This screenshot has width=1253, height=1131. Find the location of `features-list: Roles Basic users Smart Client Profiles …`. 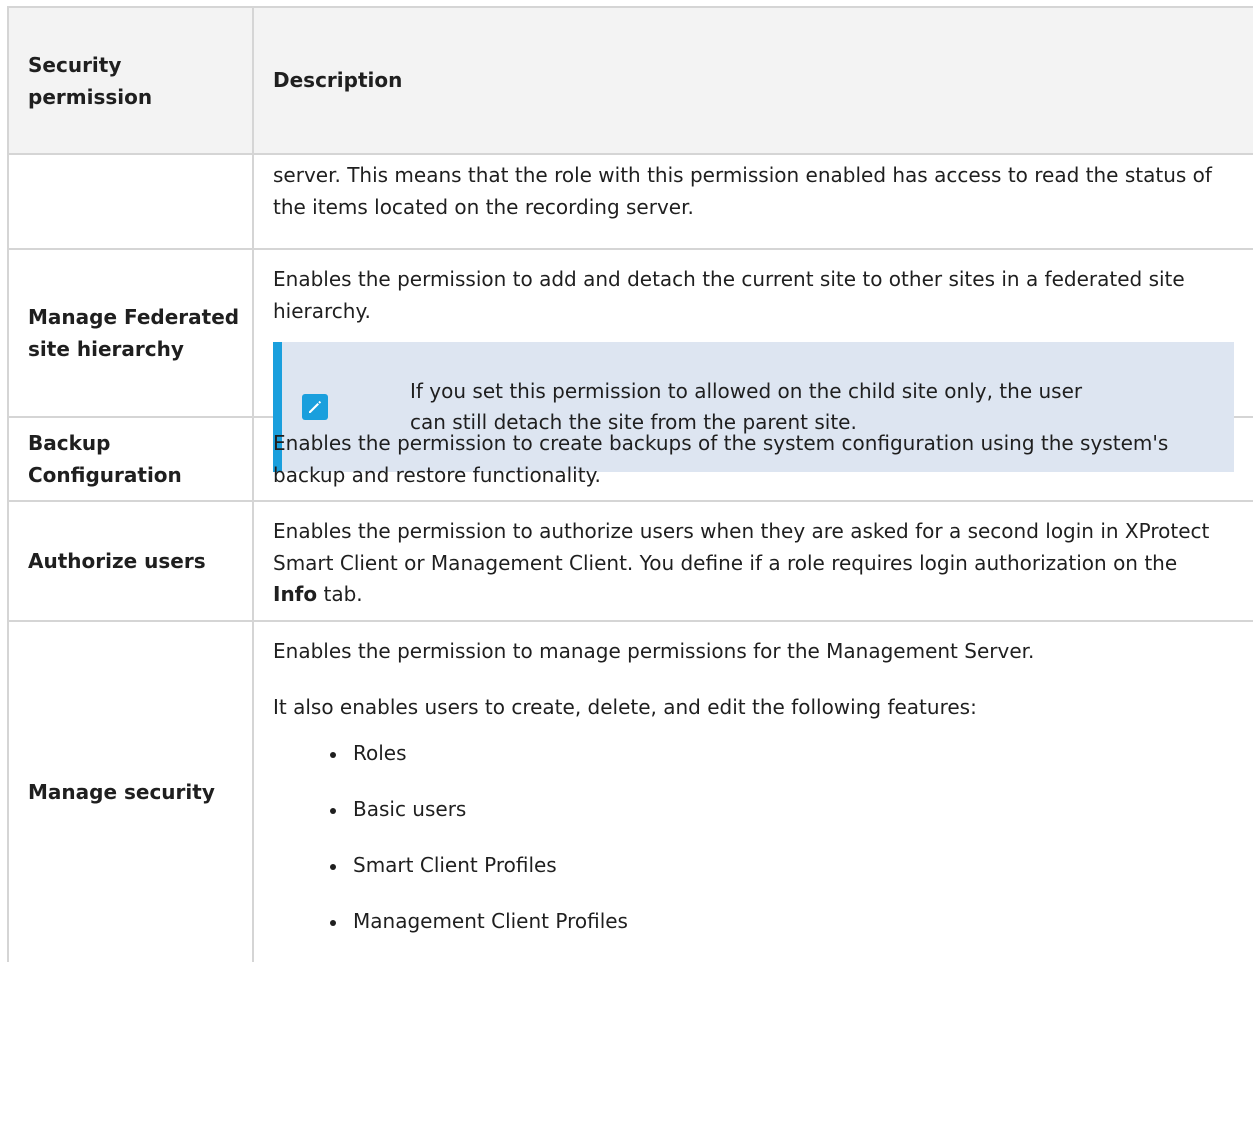

features-list: Roles Basic users Smart Client Profiles … is located at coordinates (753, 837).